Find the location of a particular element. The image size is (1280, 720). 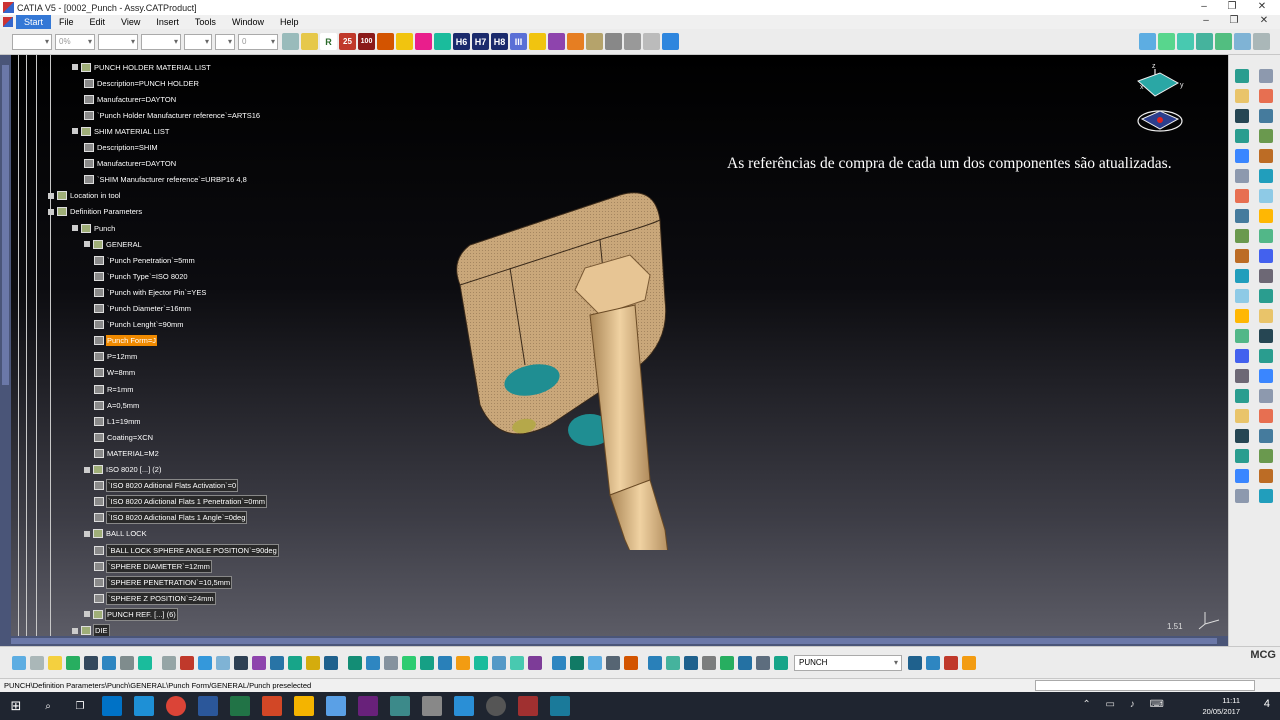

excel-icon is located at coordinates (240, 706).